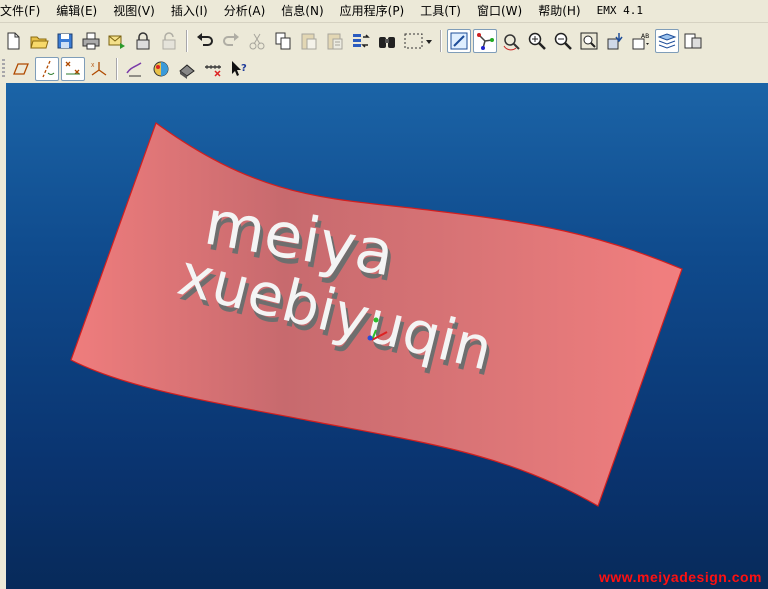  Describe the element at coordinates (134, 11) in the screenshot. I see `menu-view: 视图(V)` at that location.